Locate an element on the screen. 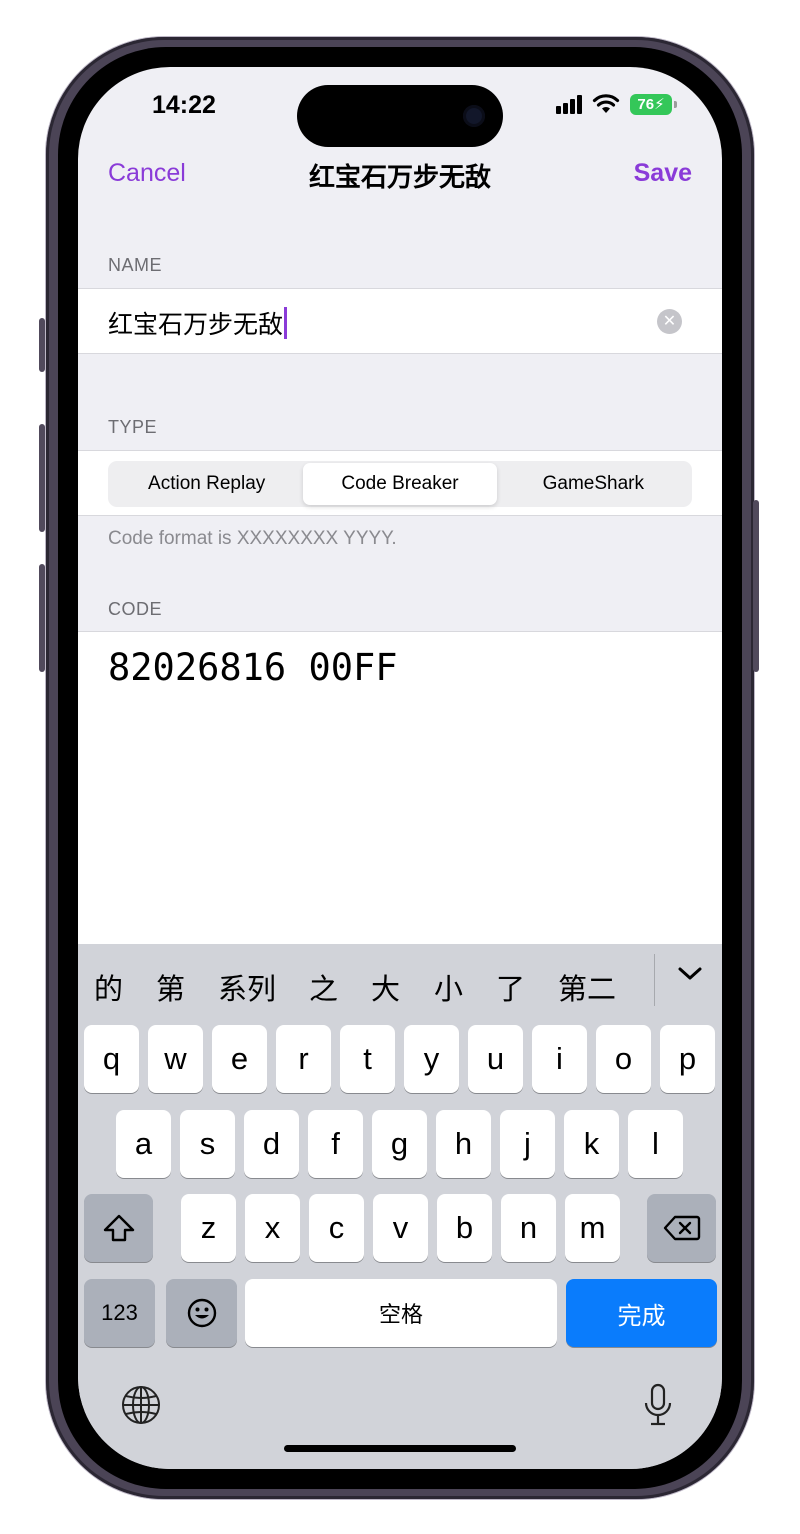 The image size is (800, 1534). delete-icon is located at coordinates (681, 1228).